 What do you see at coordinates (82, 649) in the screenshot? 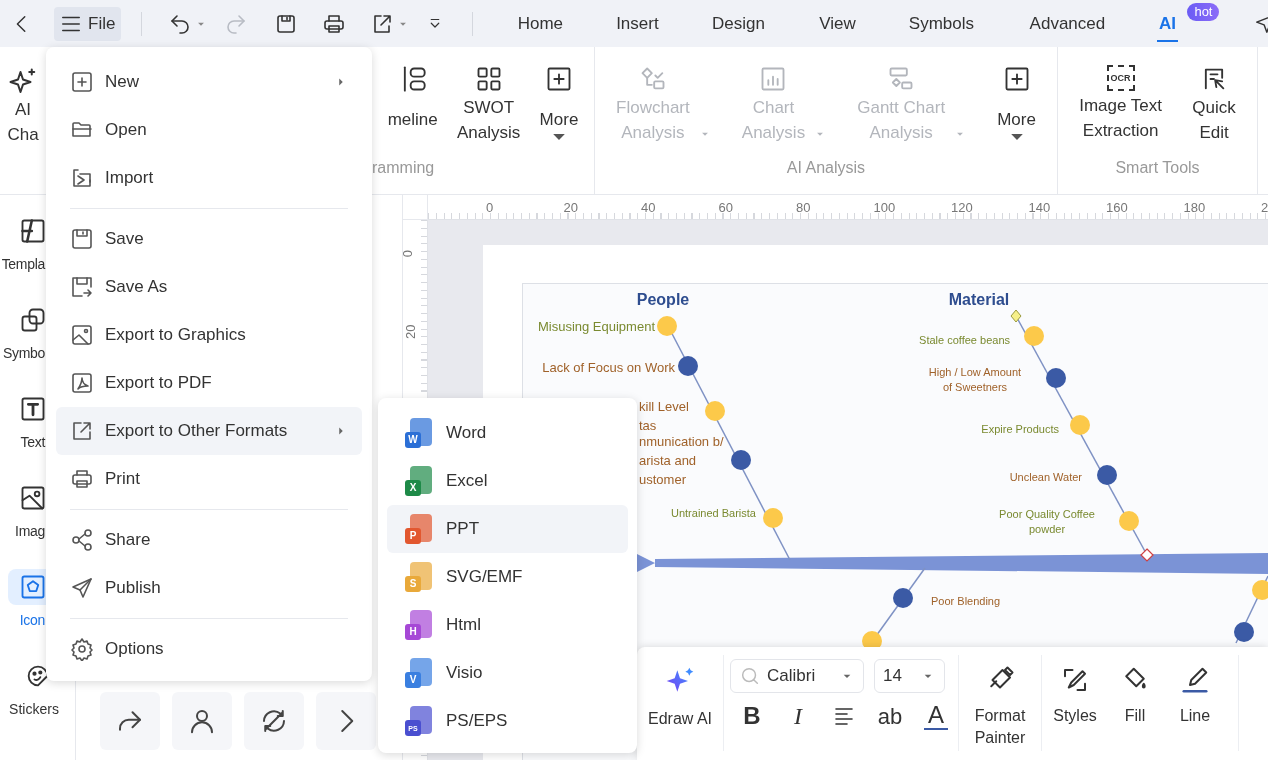
I see `settings-icon` at bounding box center [82, 649].